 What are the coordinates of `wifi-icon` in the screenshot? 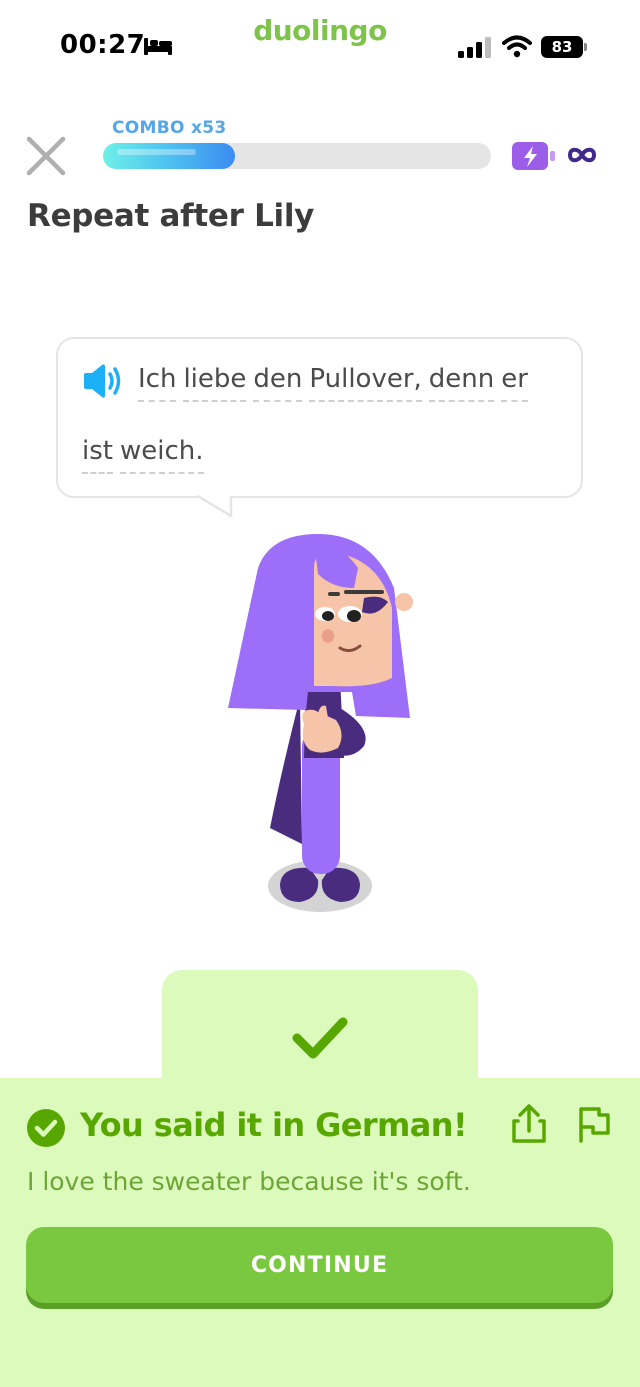 It's located at (517, 46).